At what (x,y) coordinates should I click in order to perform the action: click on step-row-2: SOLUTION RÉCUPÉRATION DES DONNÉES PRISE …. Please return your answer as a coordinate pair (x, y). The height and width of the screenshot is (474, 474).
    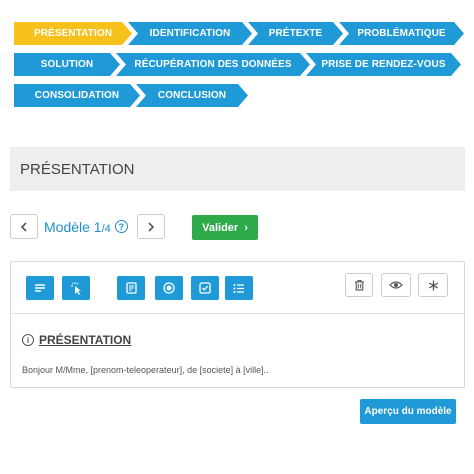
    Looking at the image, I should click on (239, 64).